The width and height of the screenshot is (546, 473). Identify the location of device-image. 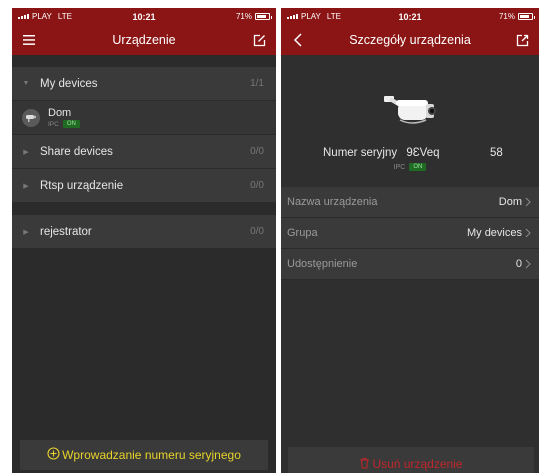
(410, 98).